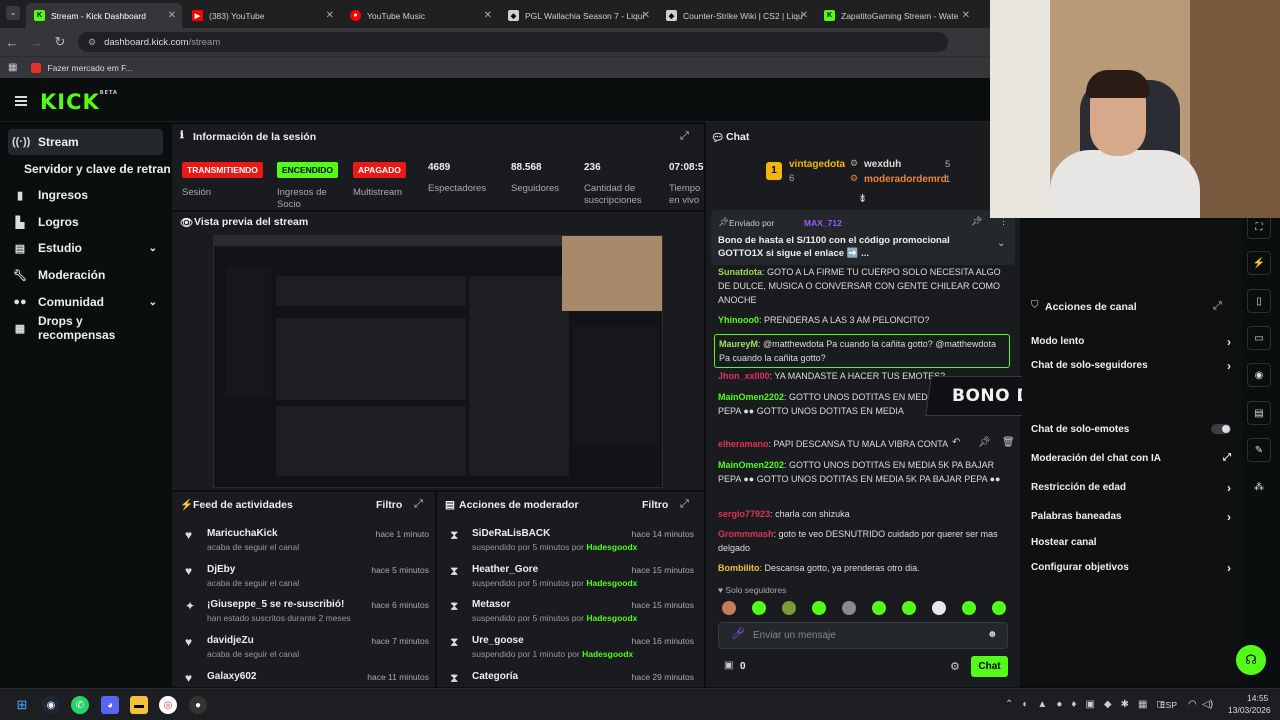 This screenshot has height=720, width=1280. I want to click on channel-action-item: Restricción de edad ›, so click(1131, 488).